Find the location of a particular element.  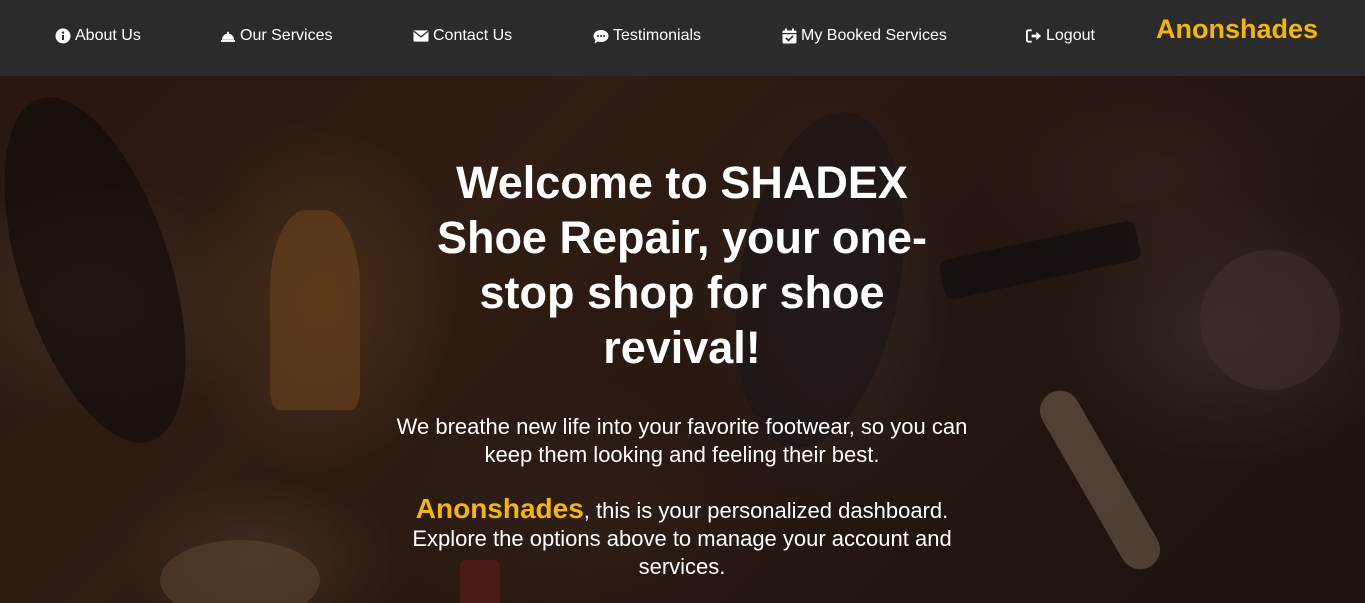

nav-contact-us: Contact Us is located at coordinates (462, 36).